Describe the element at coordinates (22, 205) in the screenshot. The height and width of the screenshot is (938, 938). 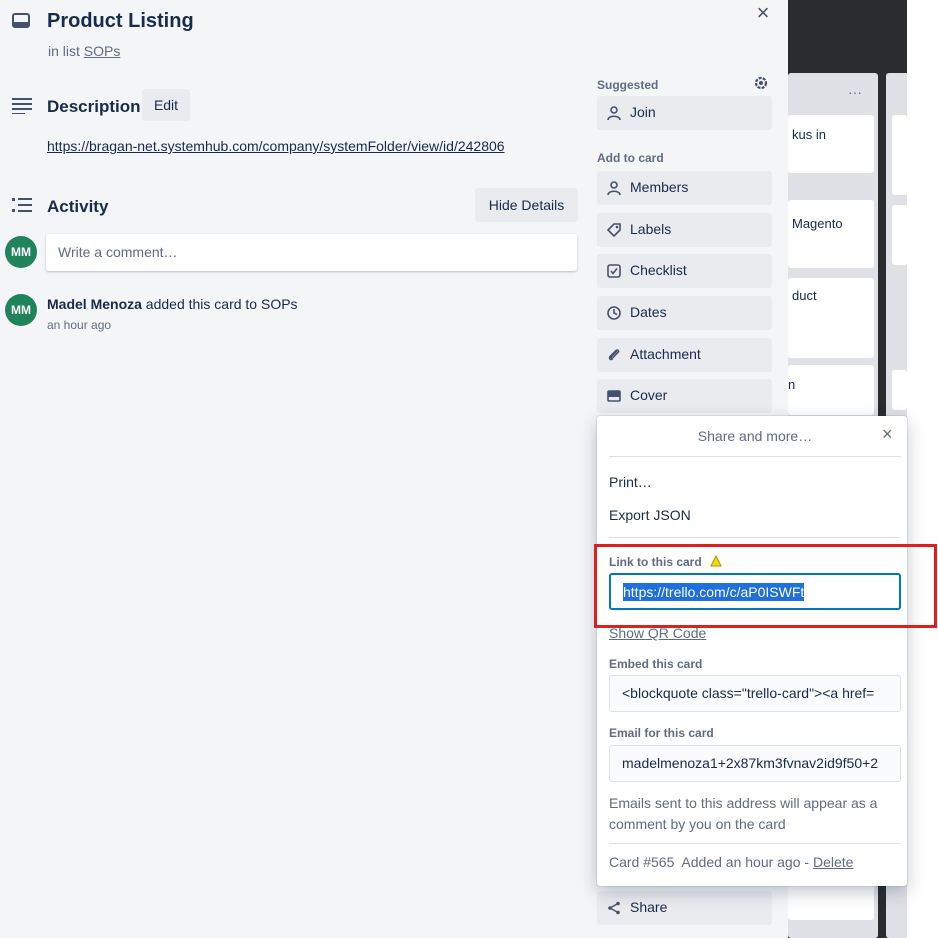
I see `activity-icon` at that location.